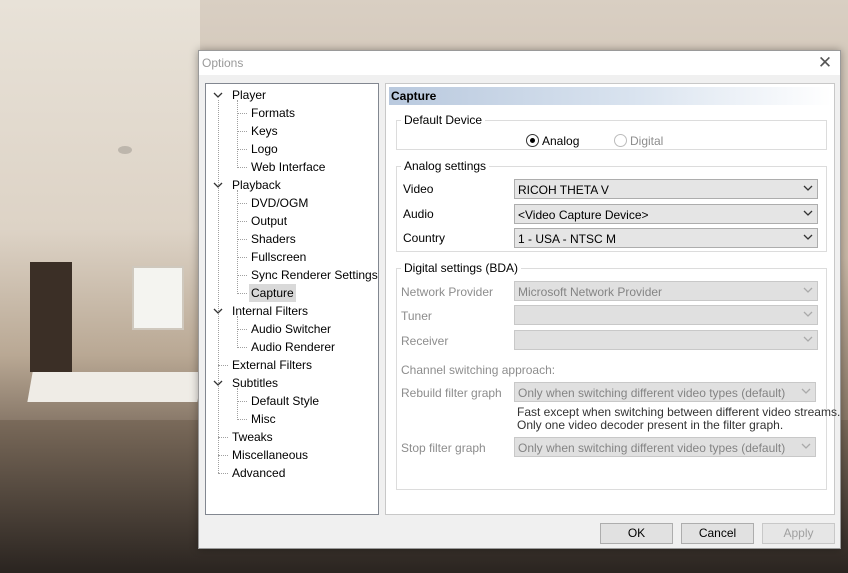  What do you see at coordinates (125, 150) in the screenshot?
I see `ceiling-light` at bounding box center [125, 150].